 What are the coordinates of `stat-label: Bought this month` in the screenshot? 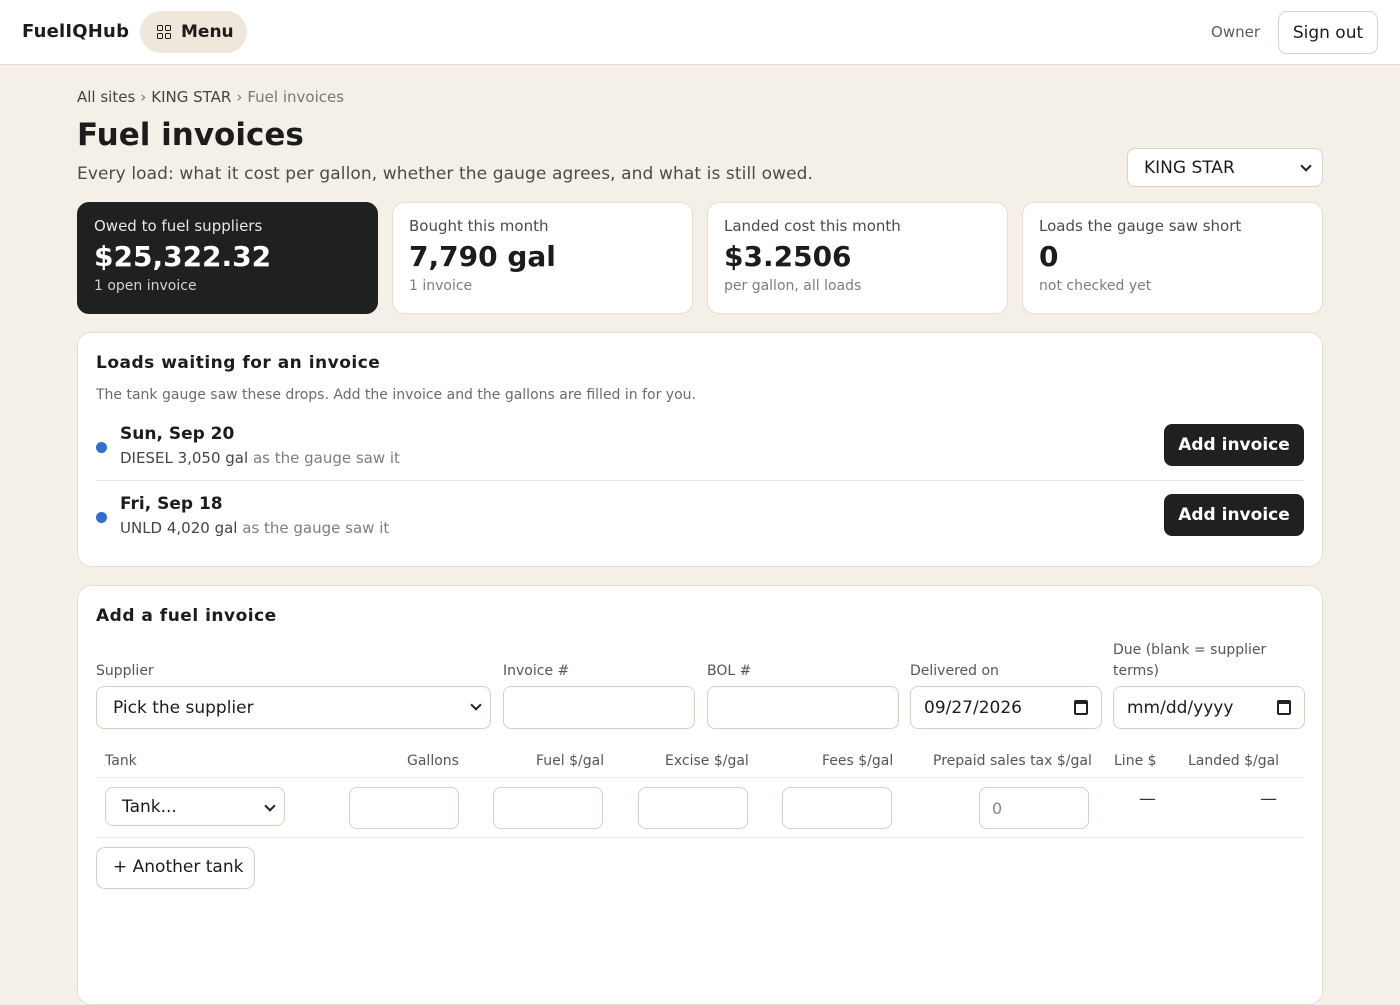 It's located at (479, 226).